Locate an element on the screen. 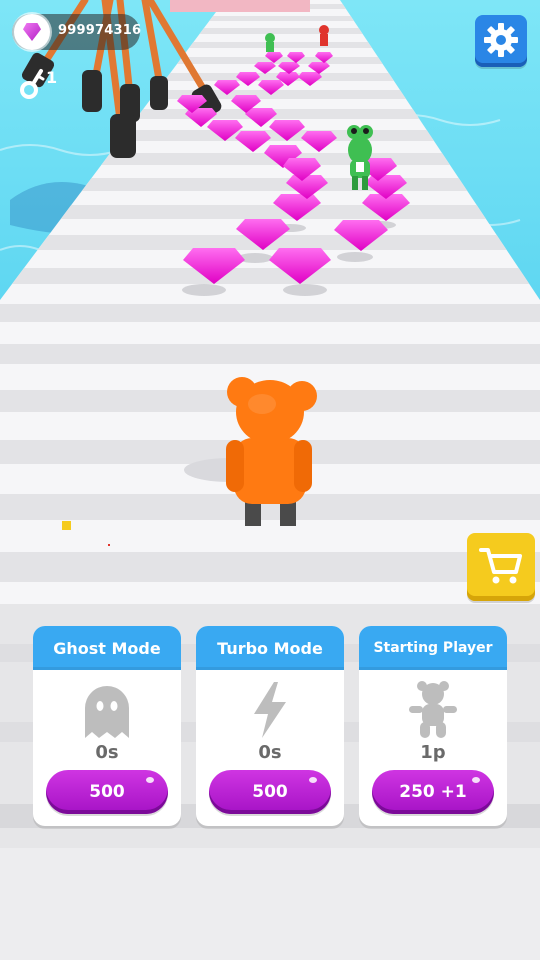  key-count: 1 is located at coordinates (52, 77).